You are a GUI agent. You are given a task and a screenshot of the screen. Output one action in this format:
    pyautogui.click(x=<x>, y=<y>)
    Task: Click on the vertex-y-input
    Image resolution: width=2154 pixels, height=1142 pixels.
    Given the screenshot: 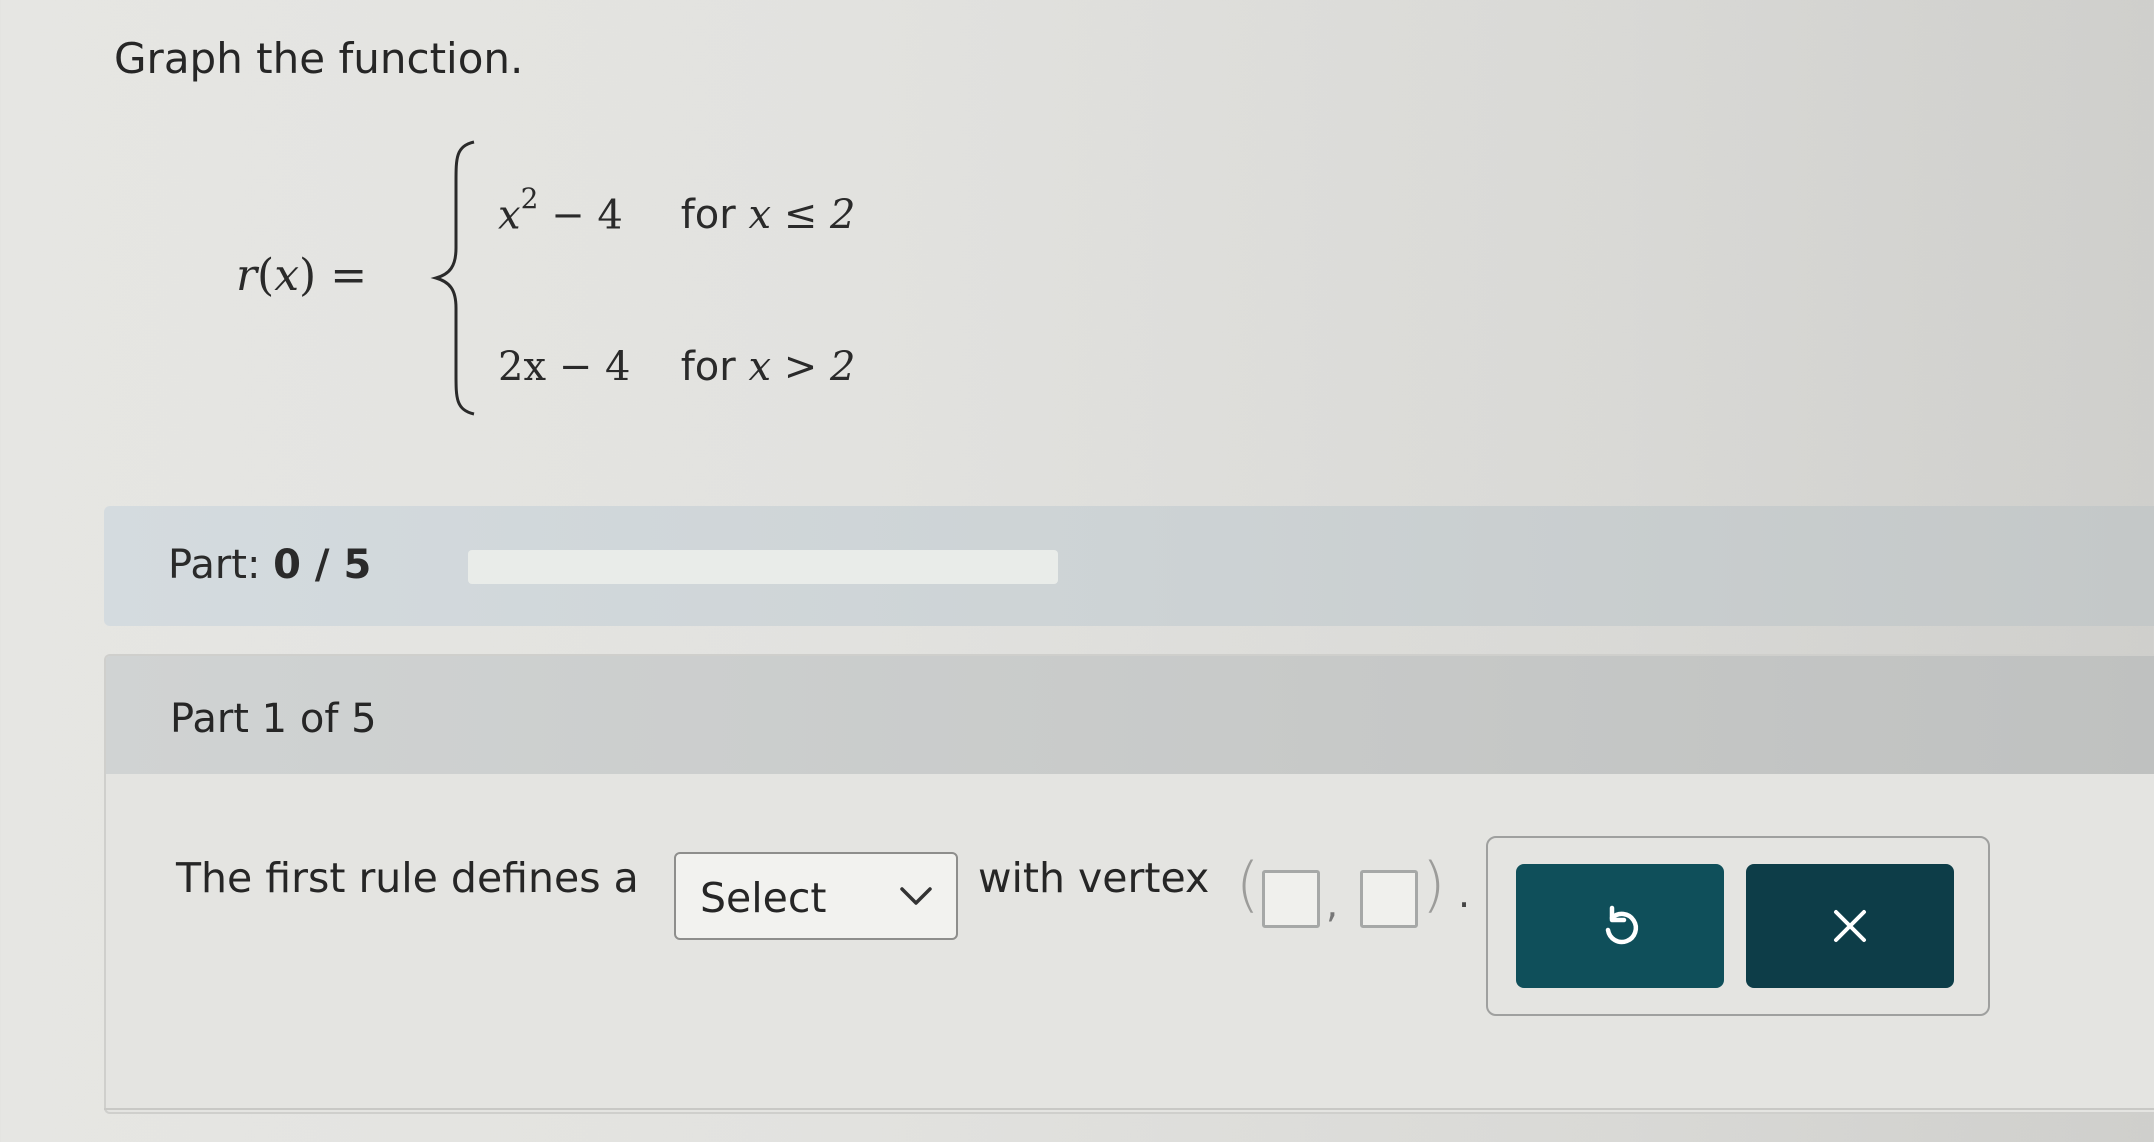 What is the action you would take?
    pyautogui.click(x=1389, y=899)
    